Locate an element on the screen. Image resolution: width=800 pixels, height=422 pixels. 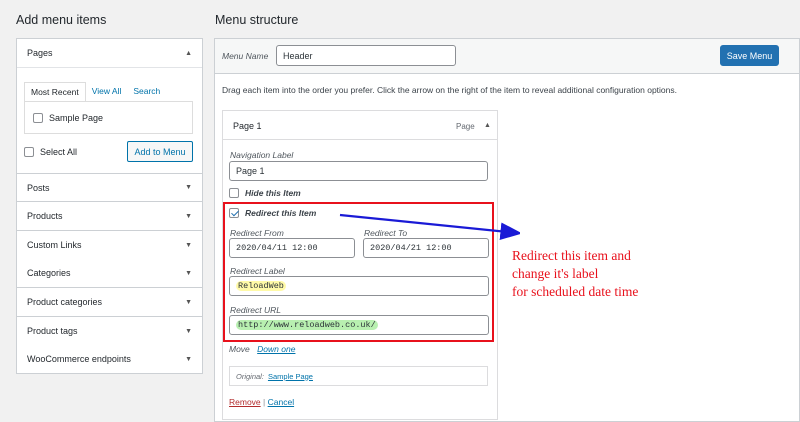
tab-panel-most-recent: Sample Page is located at coordinates (108, 117).